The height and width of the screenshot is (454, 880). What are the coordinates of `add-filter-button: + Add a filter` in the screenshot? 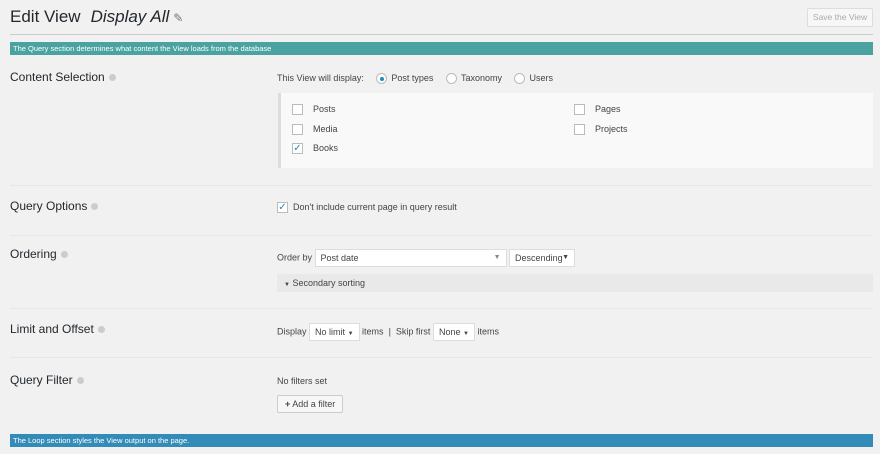 It's located at (310, 404).